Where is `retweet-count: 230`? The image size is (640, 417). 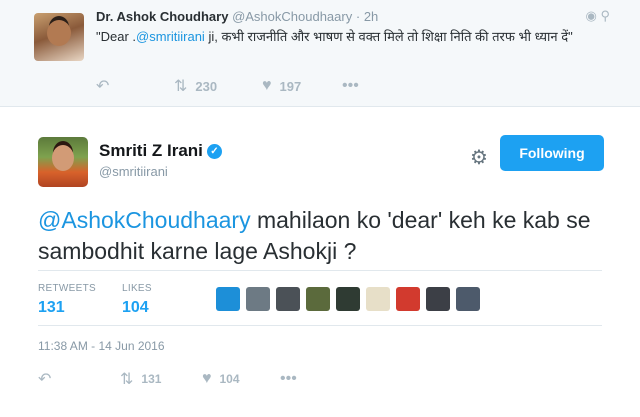 retweet-count: 230 is located at coordinates (206, 86).